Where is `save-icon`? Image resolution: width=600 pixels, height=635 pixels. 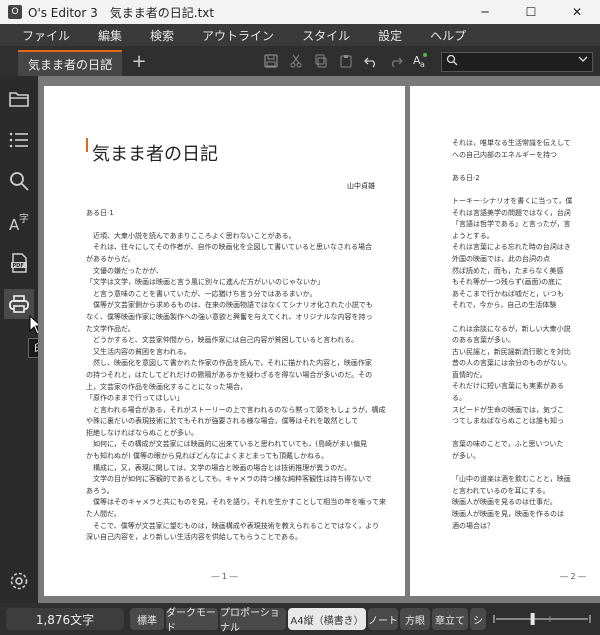 save-icon is located at coordinates (271, 61).